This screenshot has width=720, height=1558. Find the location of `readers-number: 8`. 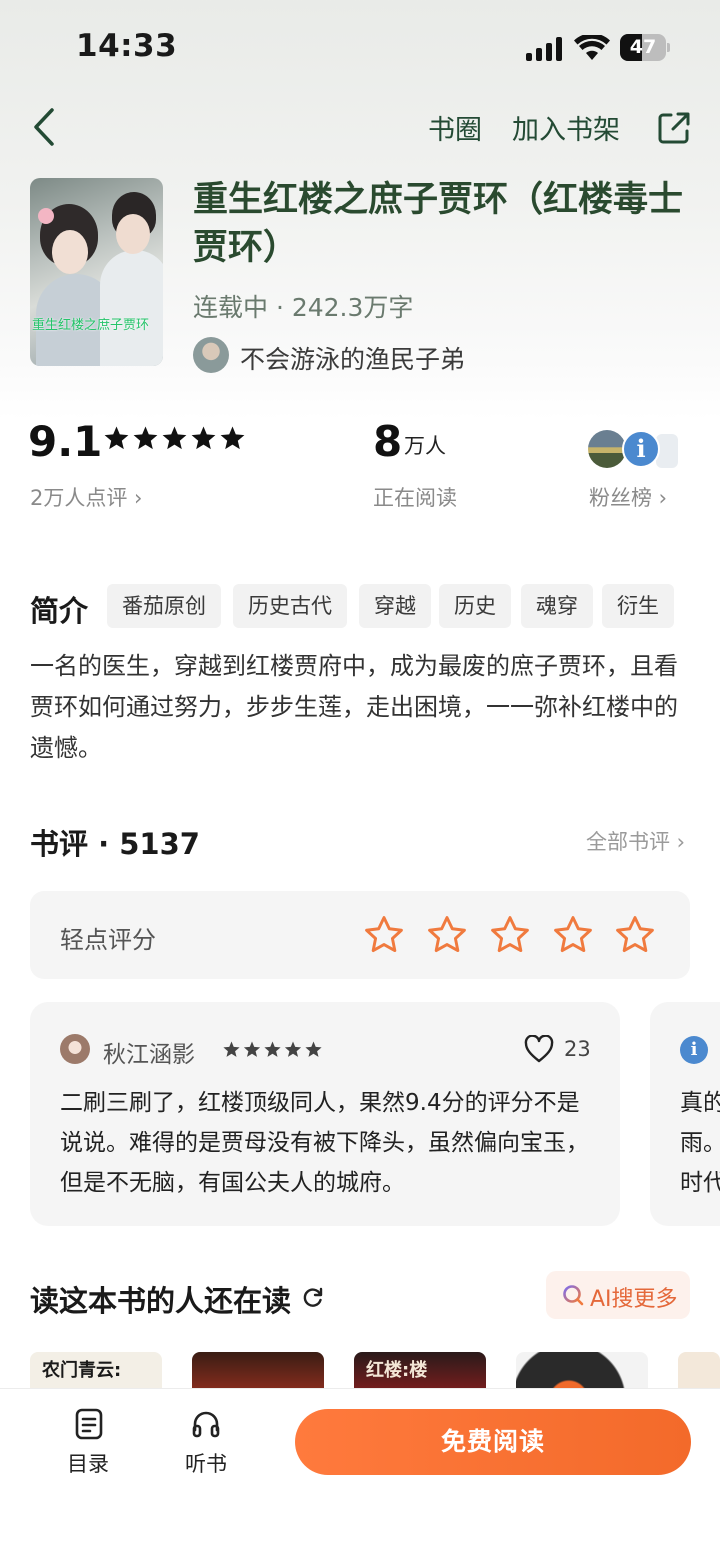

readers-number: 8 is located at coordinates (388, 441).